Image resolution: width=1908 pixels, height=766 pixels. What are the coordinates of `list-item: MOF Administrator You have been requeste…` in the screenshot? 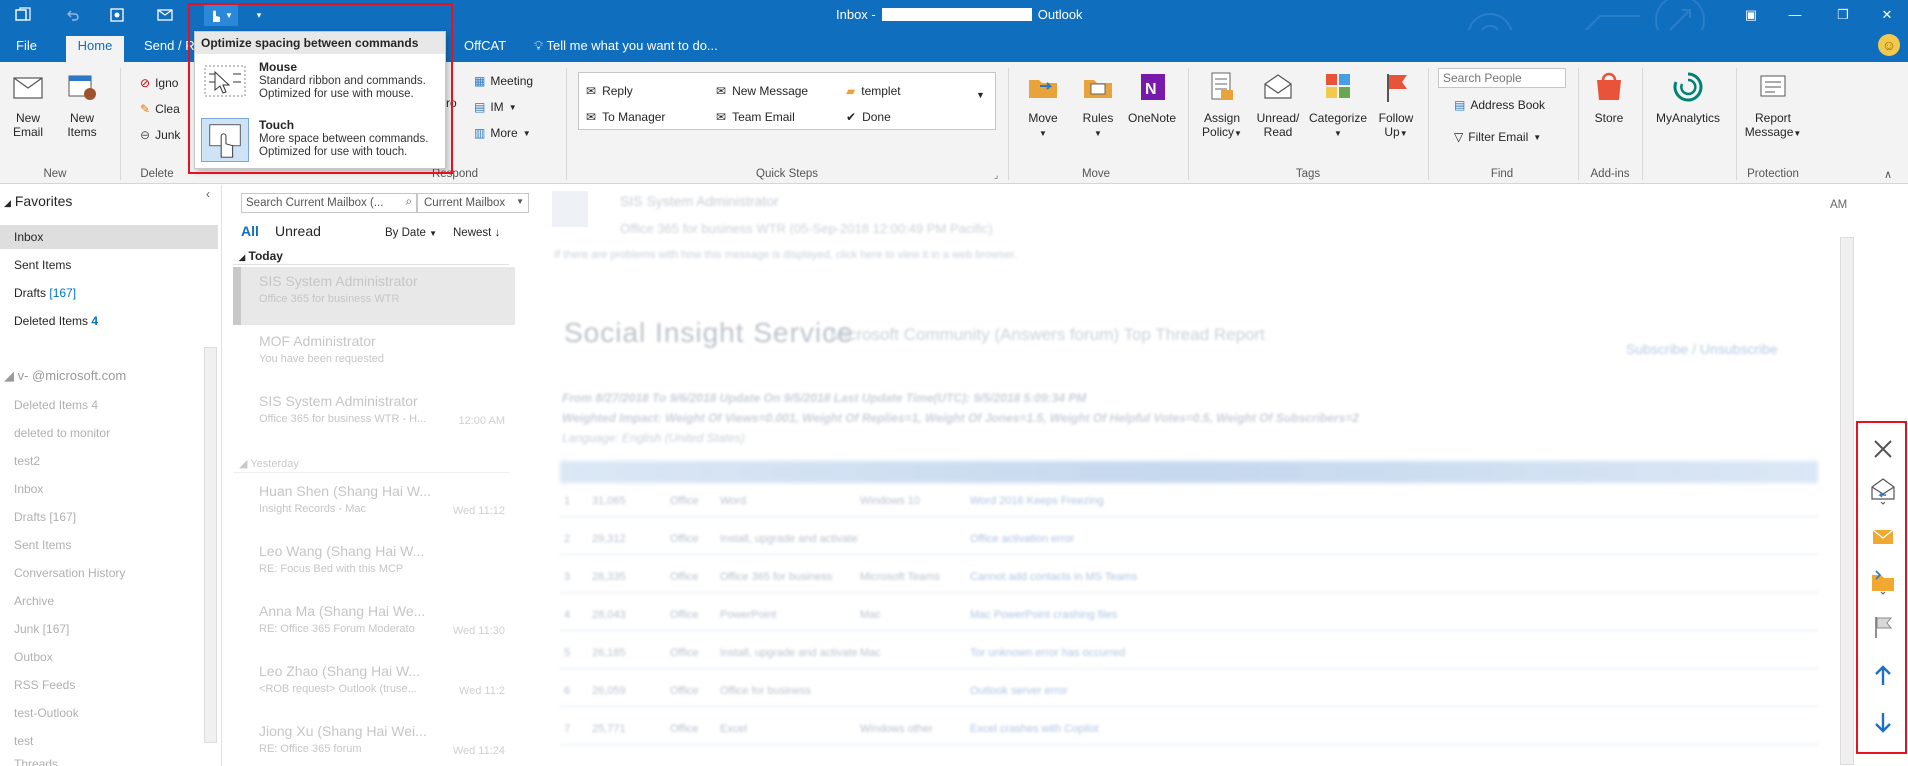 It's located at (374, 356).